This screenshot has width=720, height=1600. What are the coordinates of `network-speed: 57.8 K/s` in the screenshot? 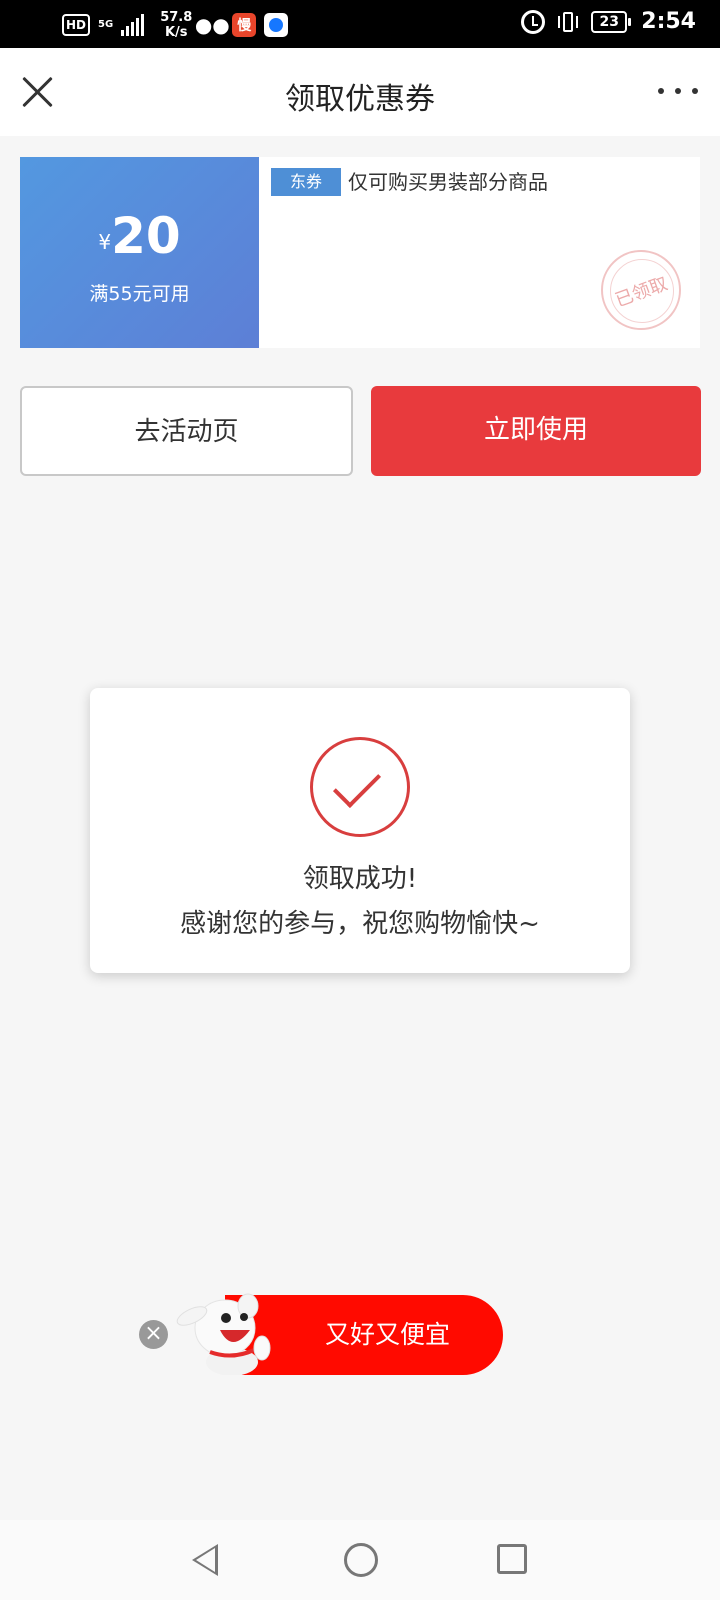 It's located at (176, 25).